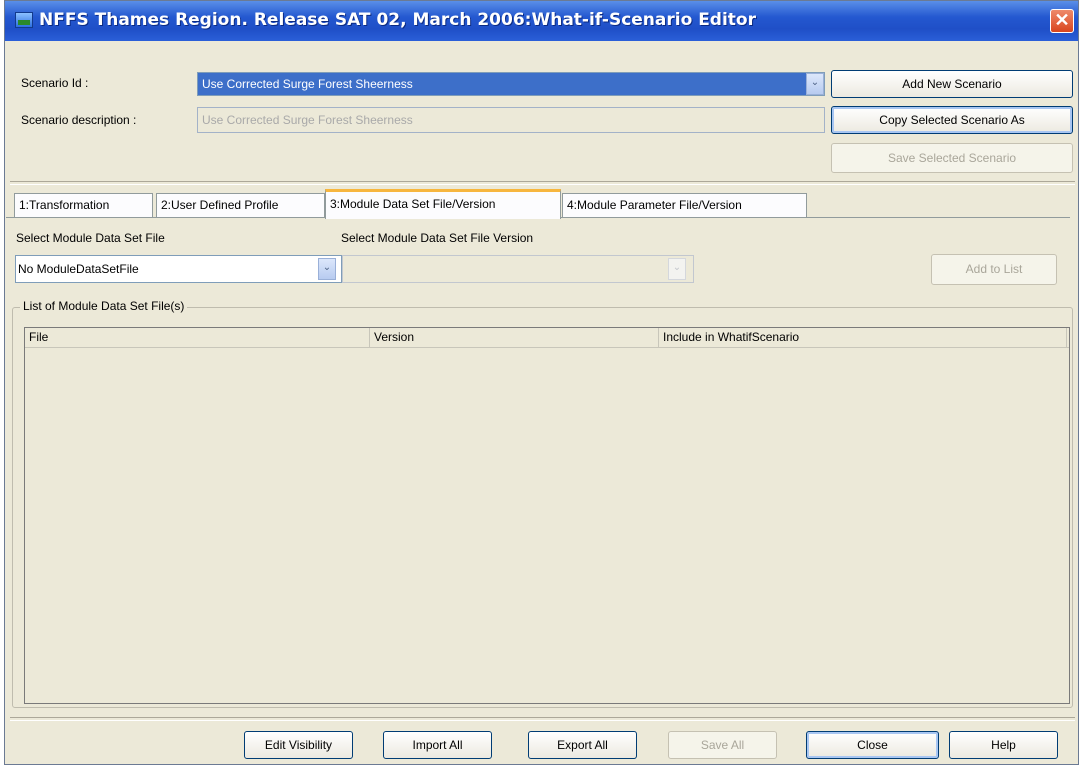  What do you see at coordinates (104, 306) in the screenshot?
I see `list-title: List of Module Data Set File(s)` at bounding box center [104, 306].